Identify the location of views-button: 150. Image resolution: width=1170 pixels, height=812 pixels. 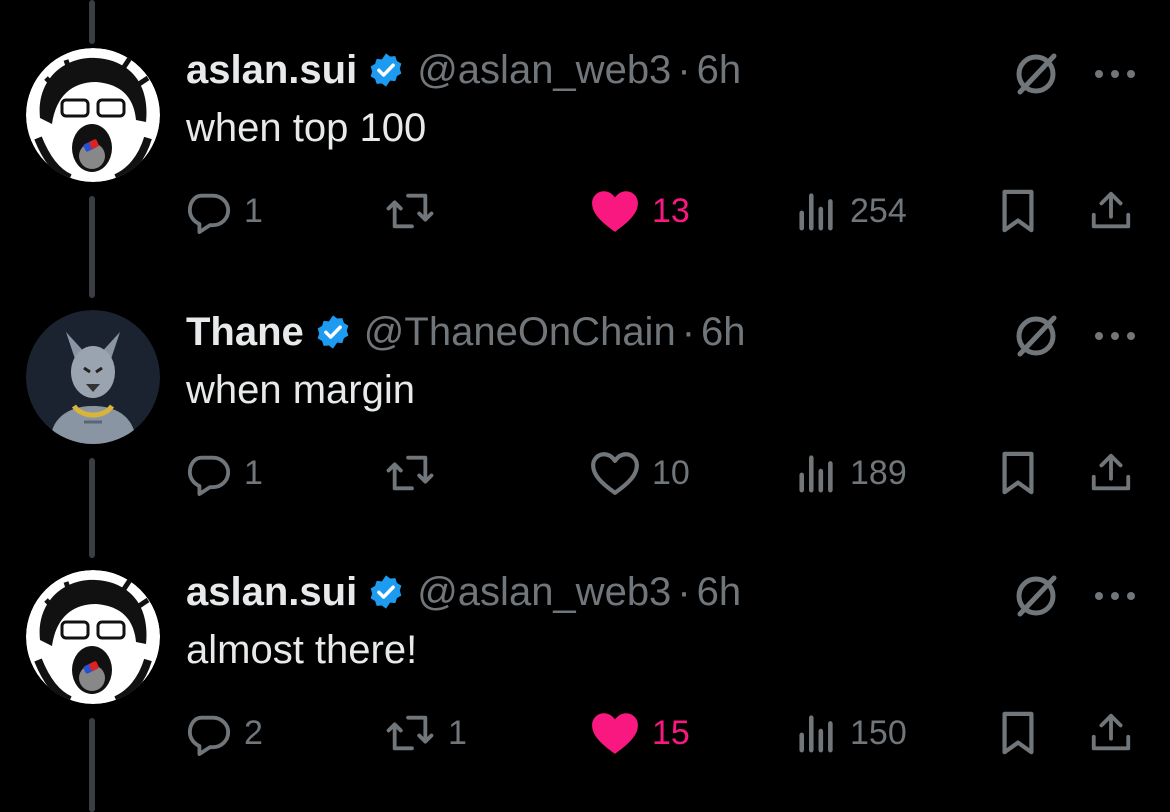
(851, 733).